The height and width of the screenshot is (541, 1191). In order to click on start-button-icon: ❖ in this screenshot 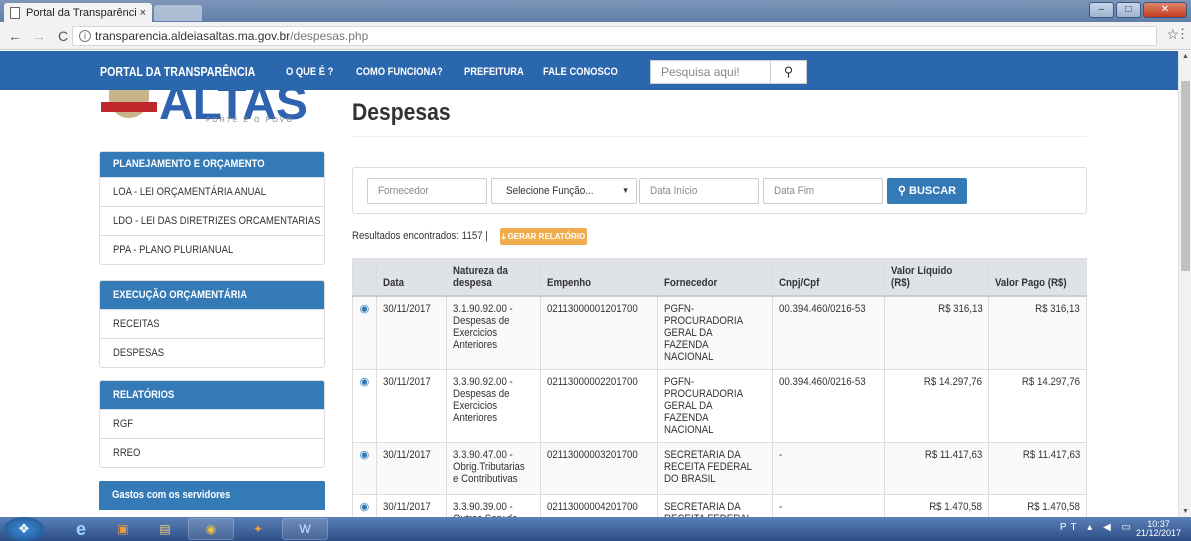, I will do `click(24, 529)`.